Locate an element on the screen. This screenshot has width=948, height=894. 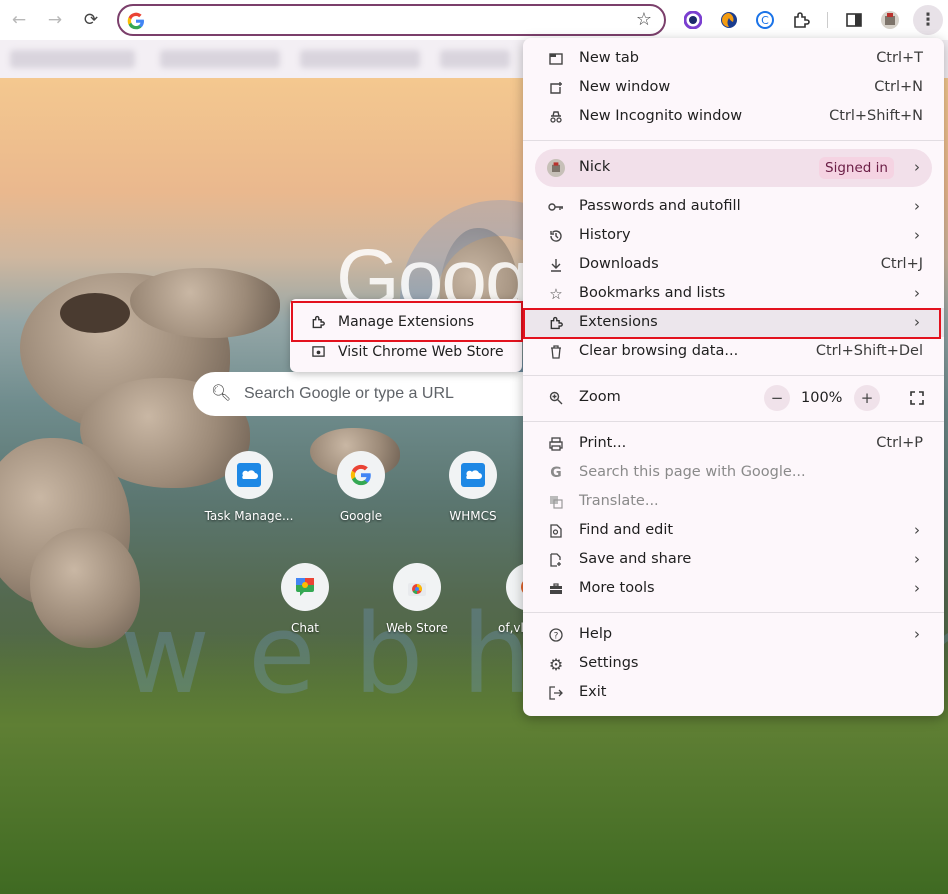
menu-new-window: New window Ctrl+N is located at coordinates (733, 87).